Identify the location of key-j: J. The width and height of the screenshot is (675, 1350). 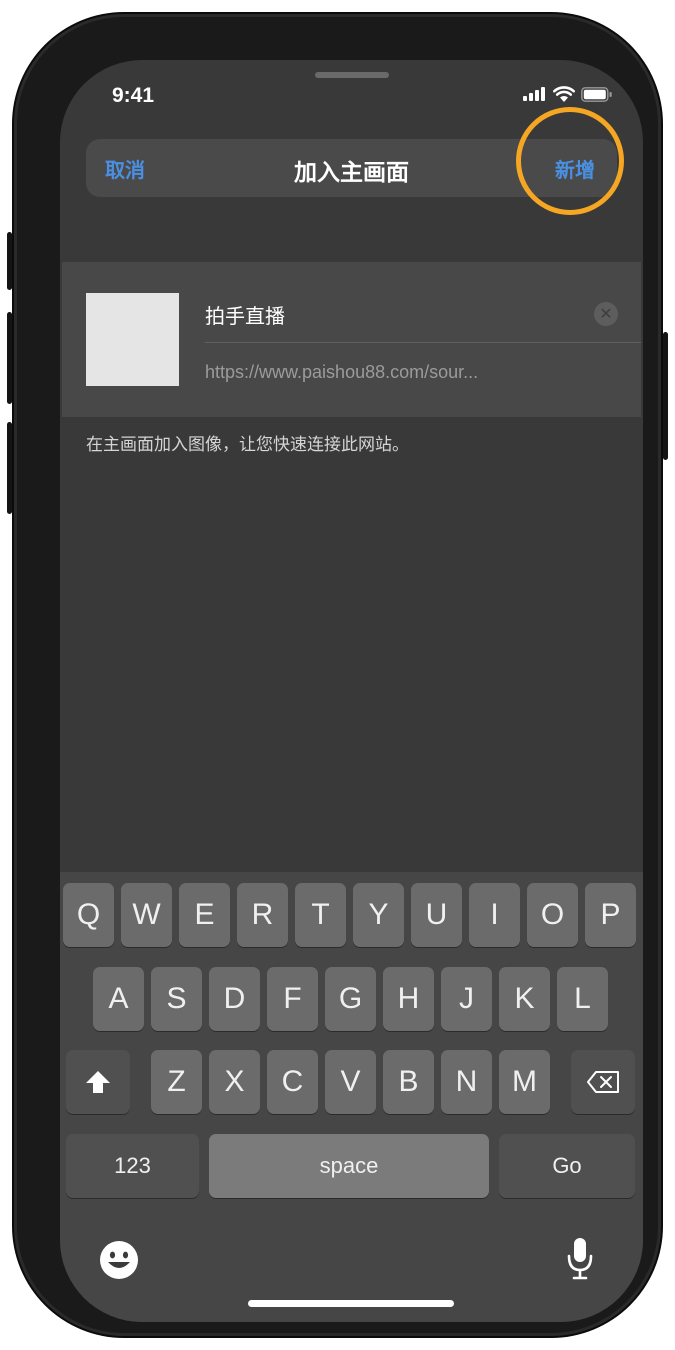
(466, 999).